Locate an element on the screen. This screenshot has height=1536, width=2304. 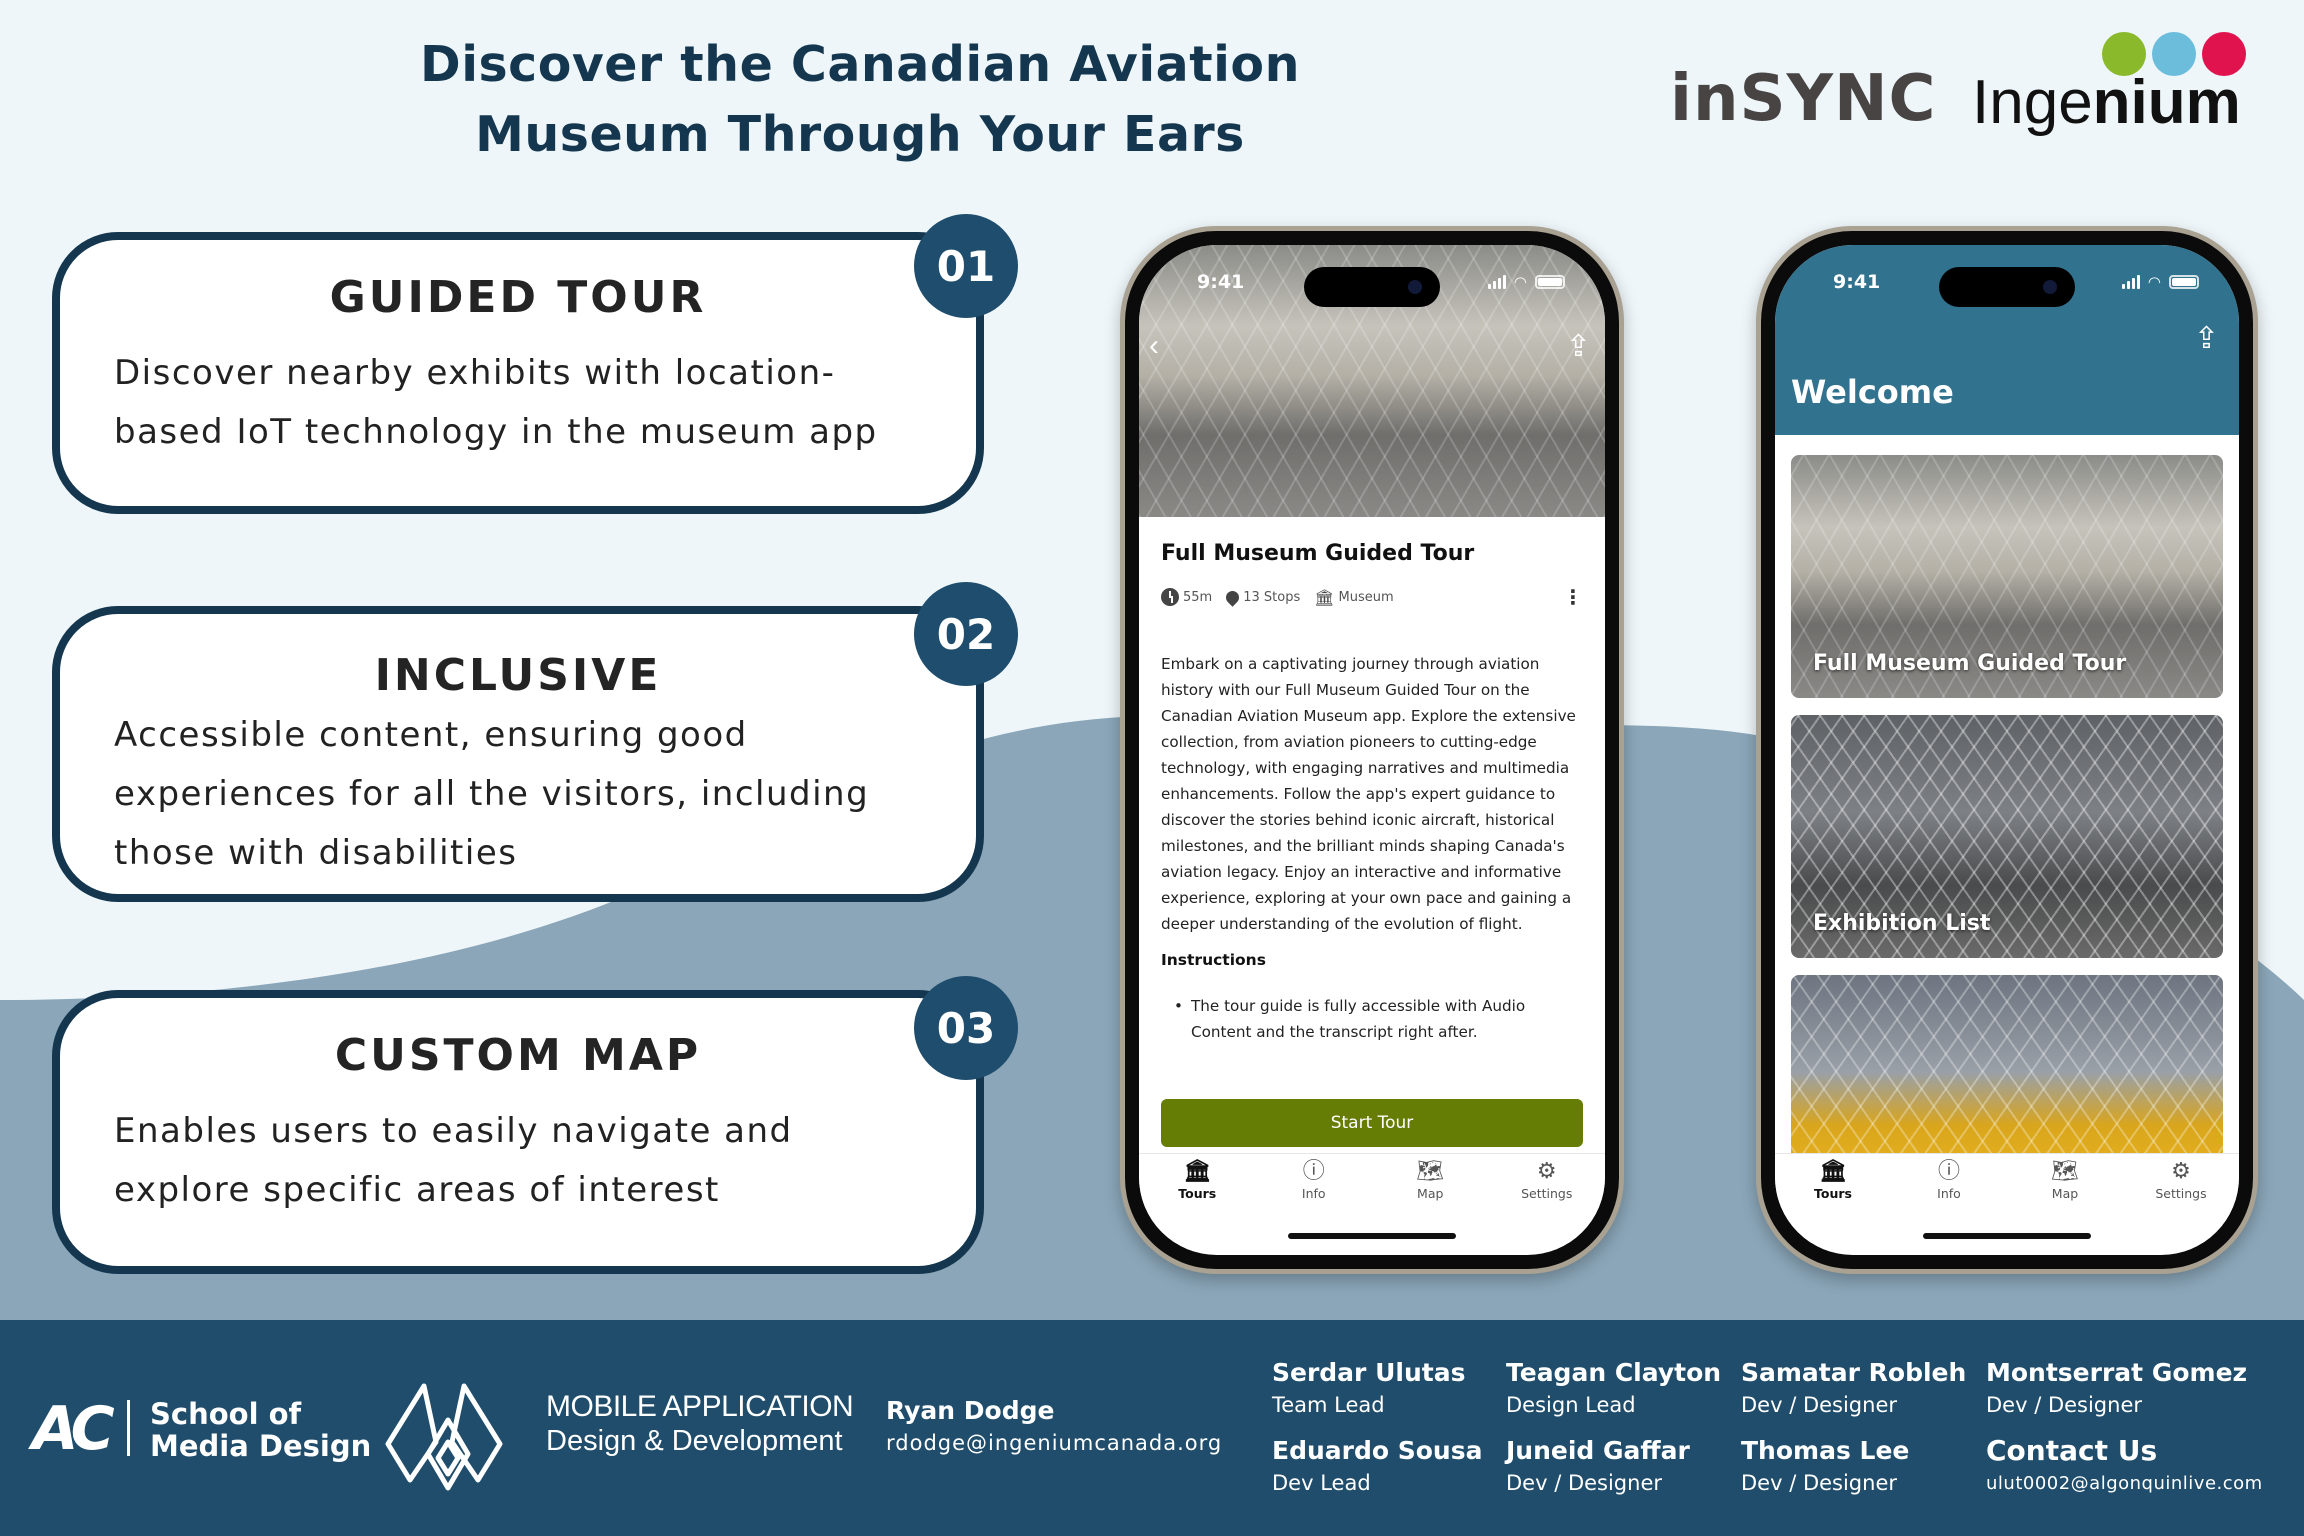
battery-icon is located at coordinates (2184, 282).